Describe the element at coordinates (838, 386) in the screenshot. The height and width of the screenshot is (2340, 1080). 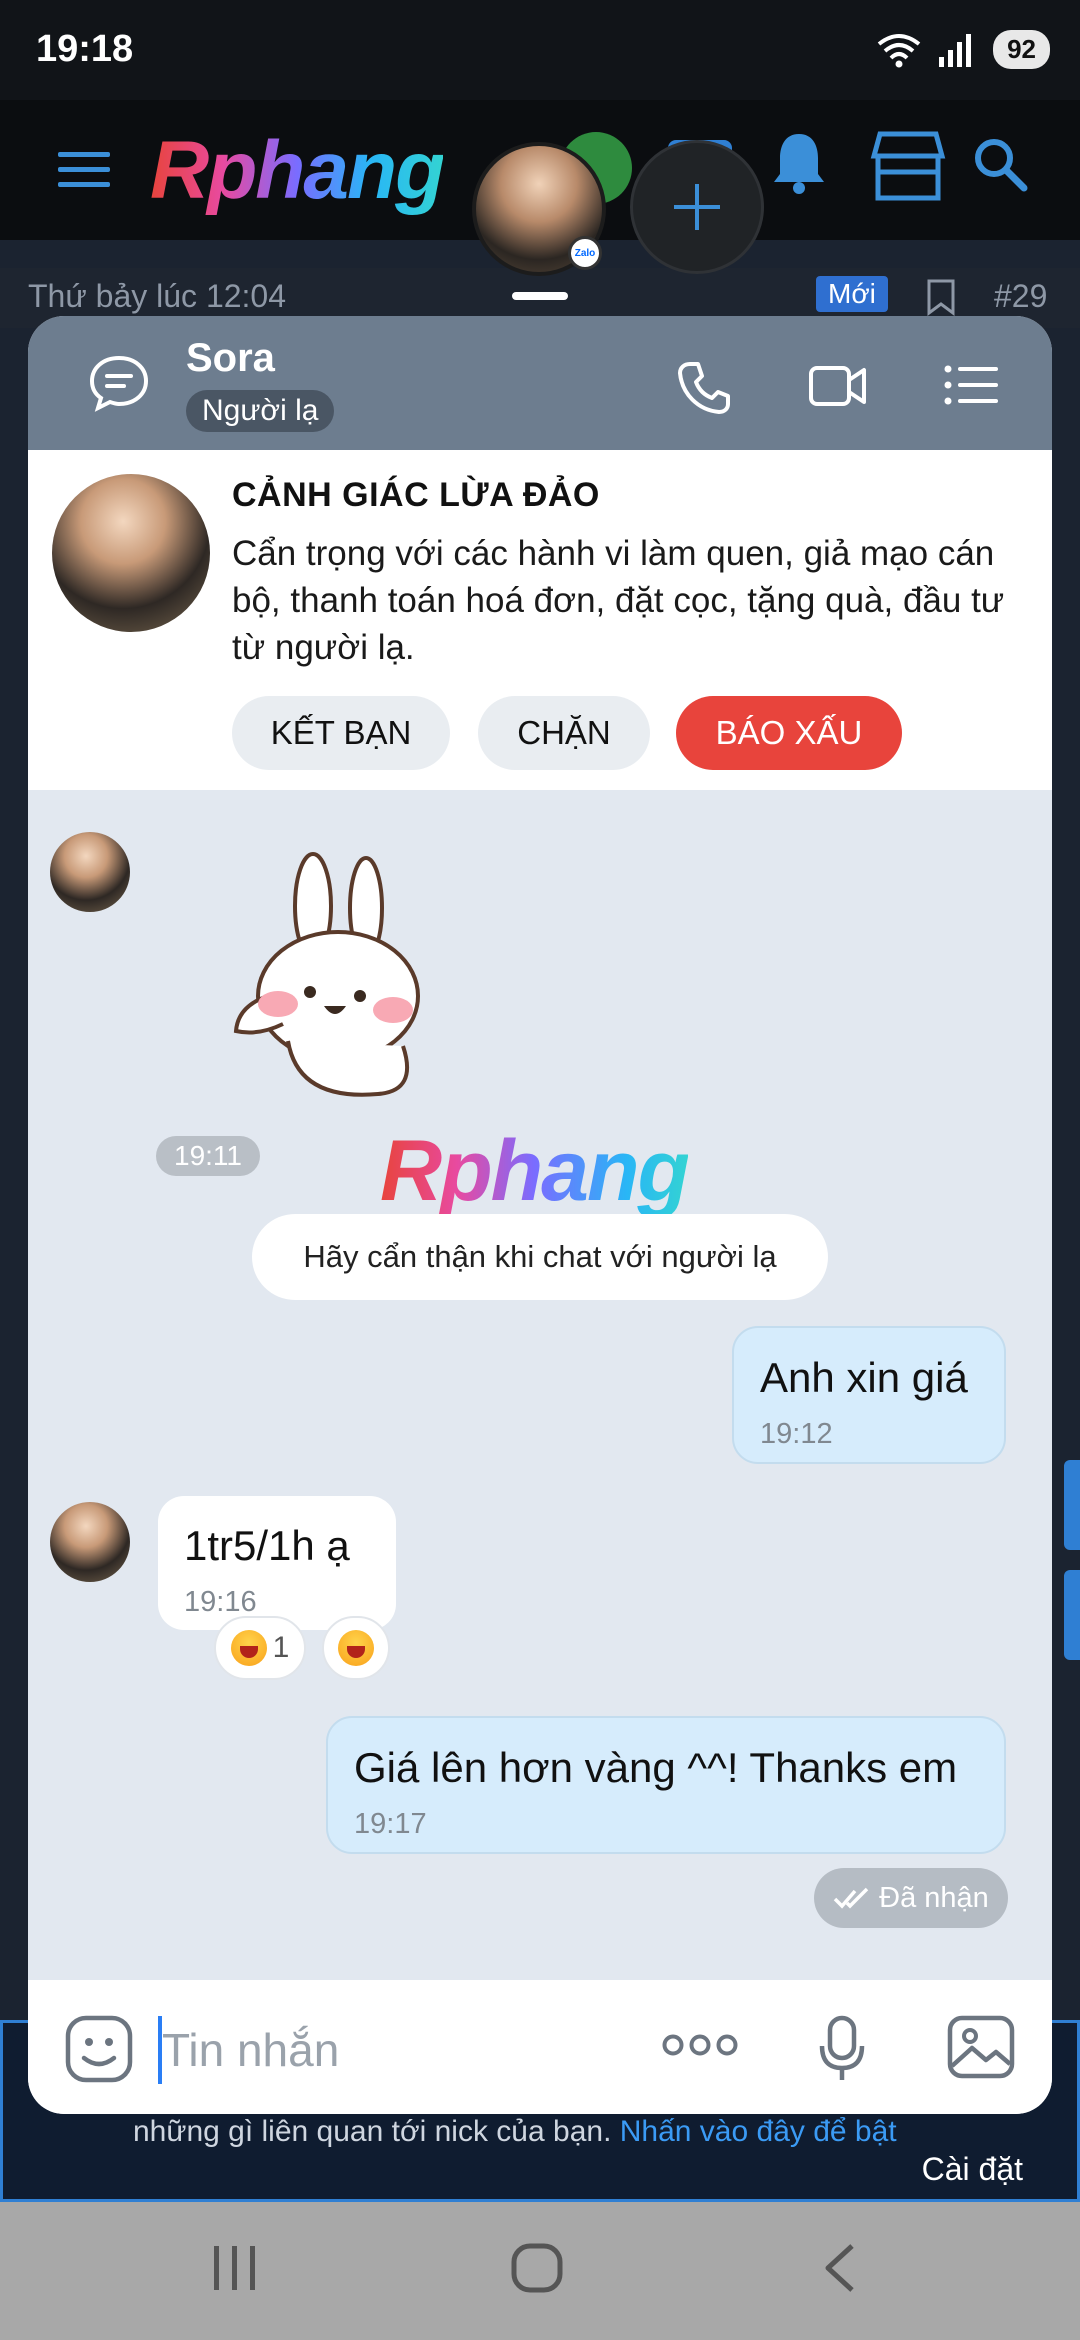
I see `video-call-icon` at that location.